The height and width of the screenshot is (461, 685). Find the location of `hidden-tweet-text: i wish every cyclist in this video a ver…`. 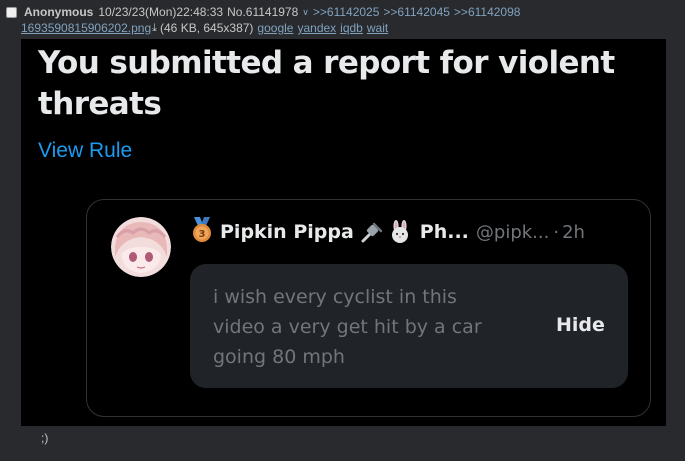

hidden-tweet-text: i wish every cyclist in this video a ver… is located at coordinates (347, 327).